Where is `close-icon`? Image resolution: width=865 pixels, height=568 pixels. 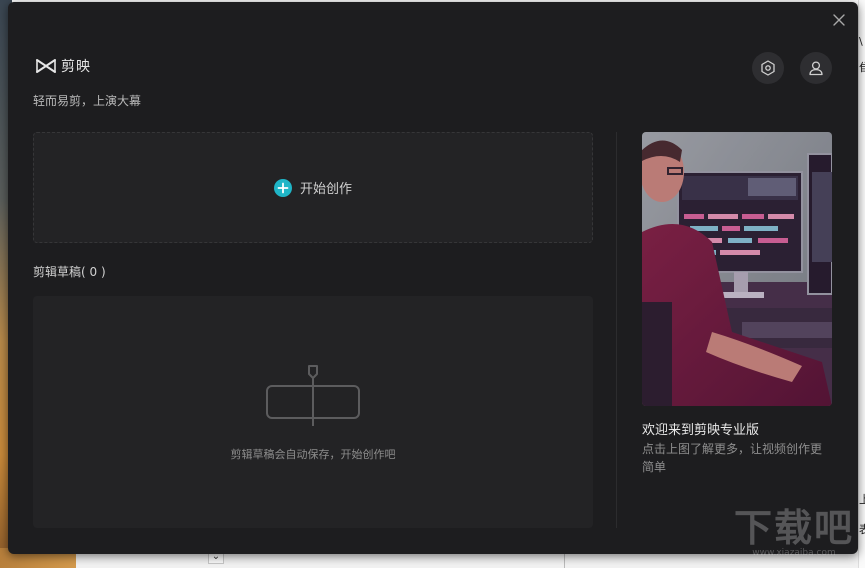
close-icon is located at coordinates (839, 20).